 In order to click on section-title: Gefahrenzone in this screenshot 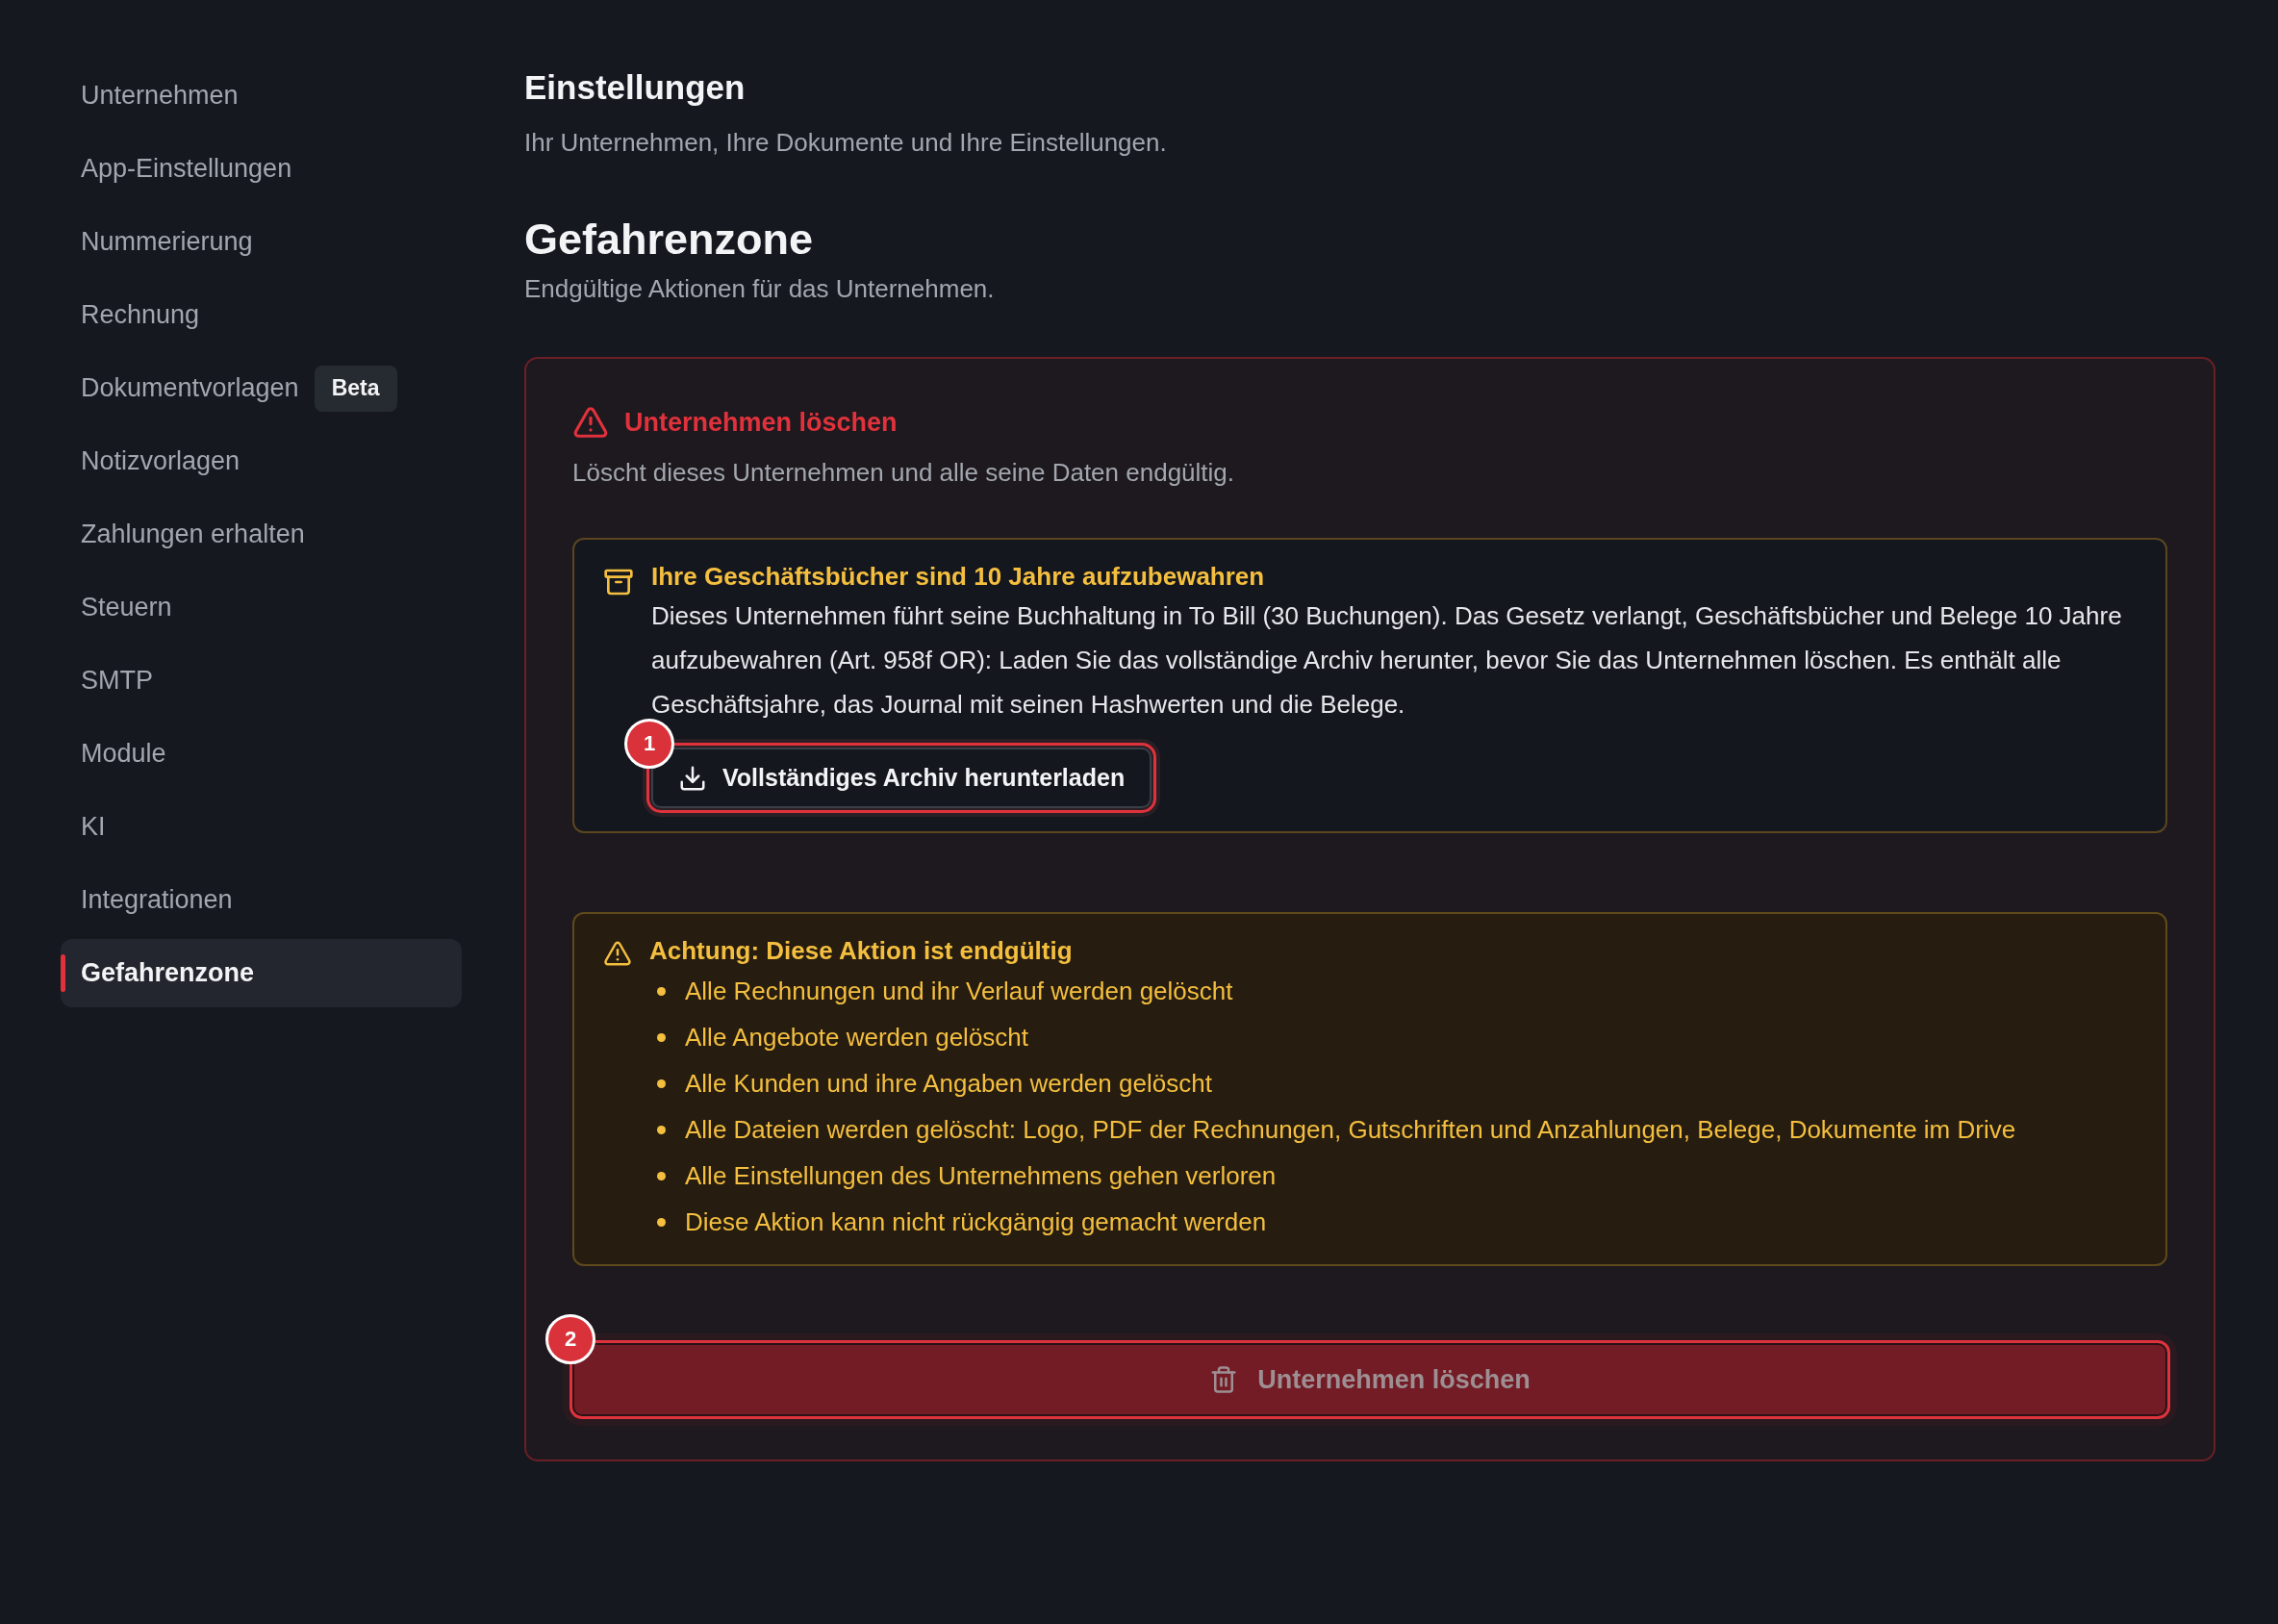, I will do `click(669, 240)`.